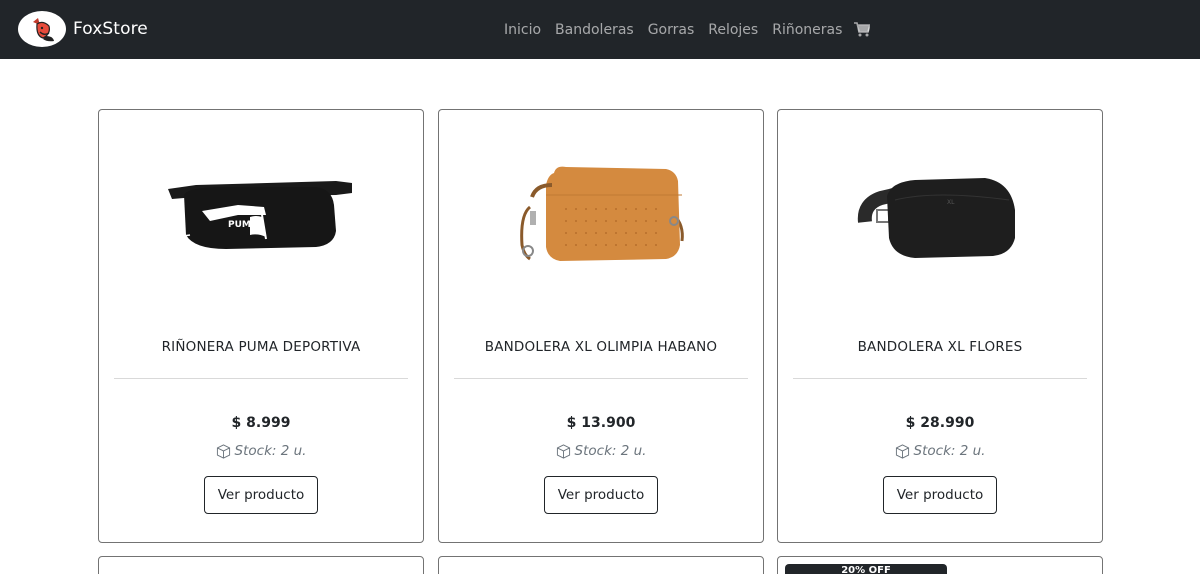 This screenshot has height=574, width=1200. What do you see at coordinates (601, 347) in the screenshot?
I see `product-title: BANDOLERA XL OLIMPIA HABANO` at bounding box center [601, 347].